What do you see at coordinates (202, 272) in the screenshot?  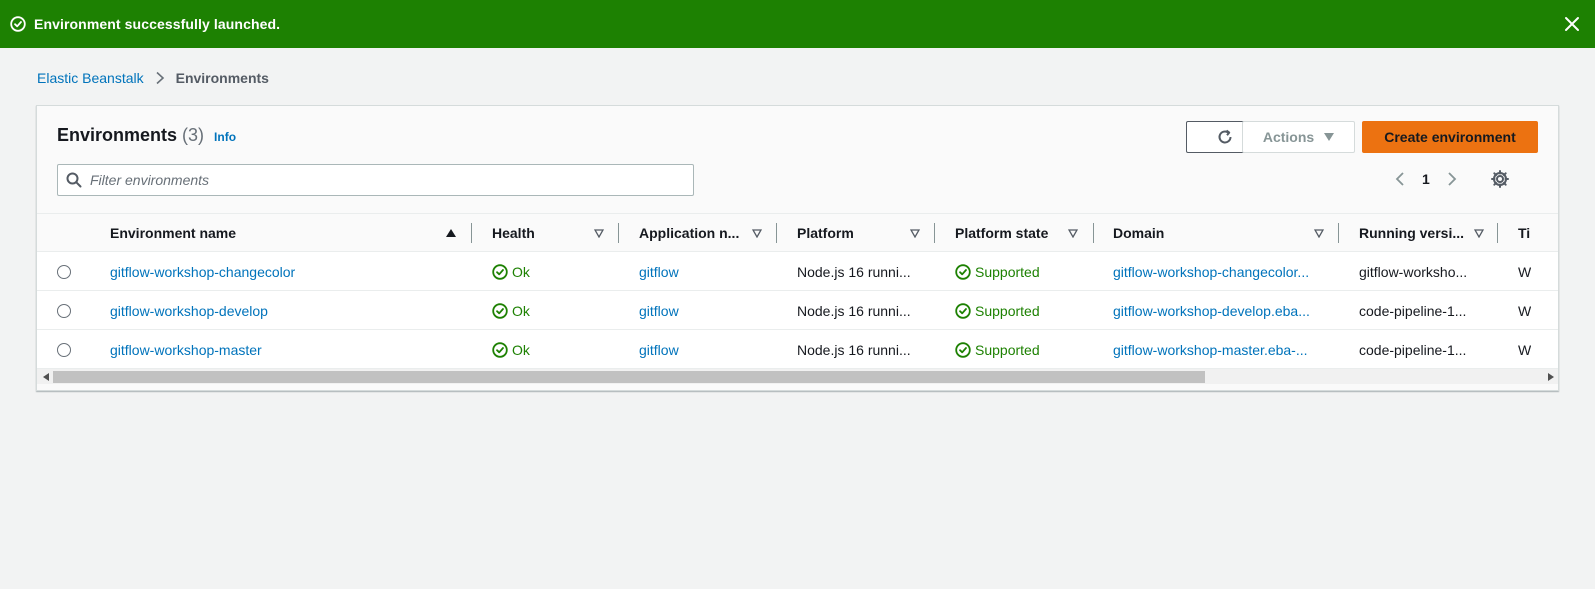 I see `environment-name-link: gitflow-workshop-changecolor` at bounding box center [202, 272].